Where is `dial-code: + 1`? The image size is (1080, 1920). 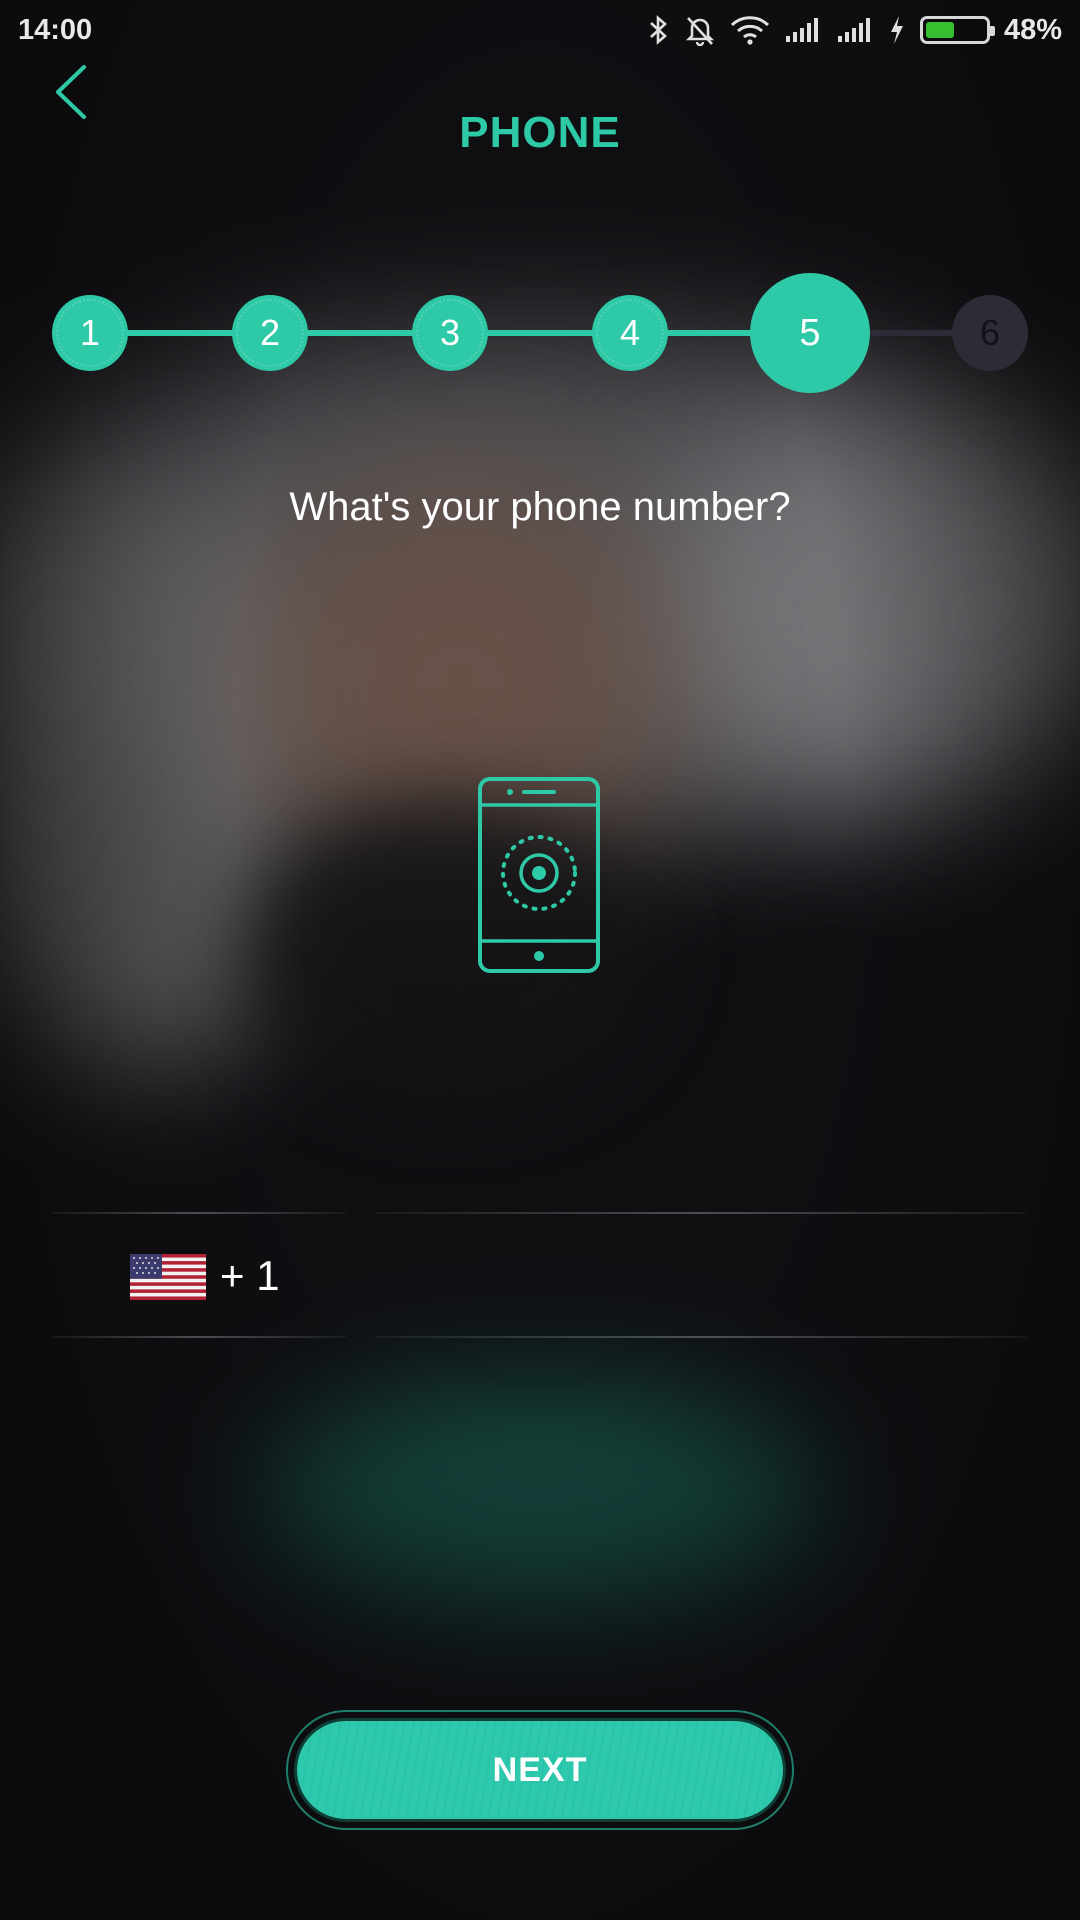 dial-code: + 1 is located at coordinates (250, 1275).